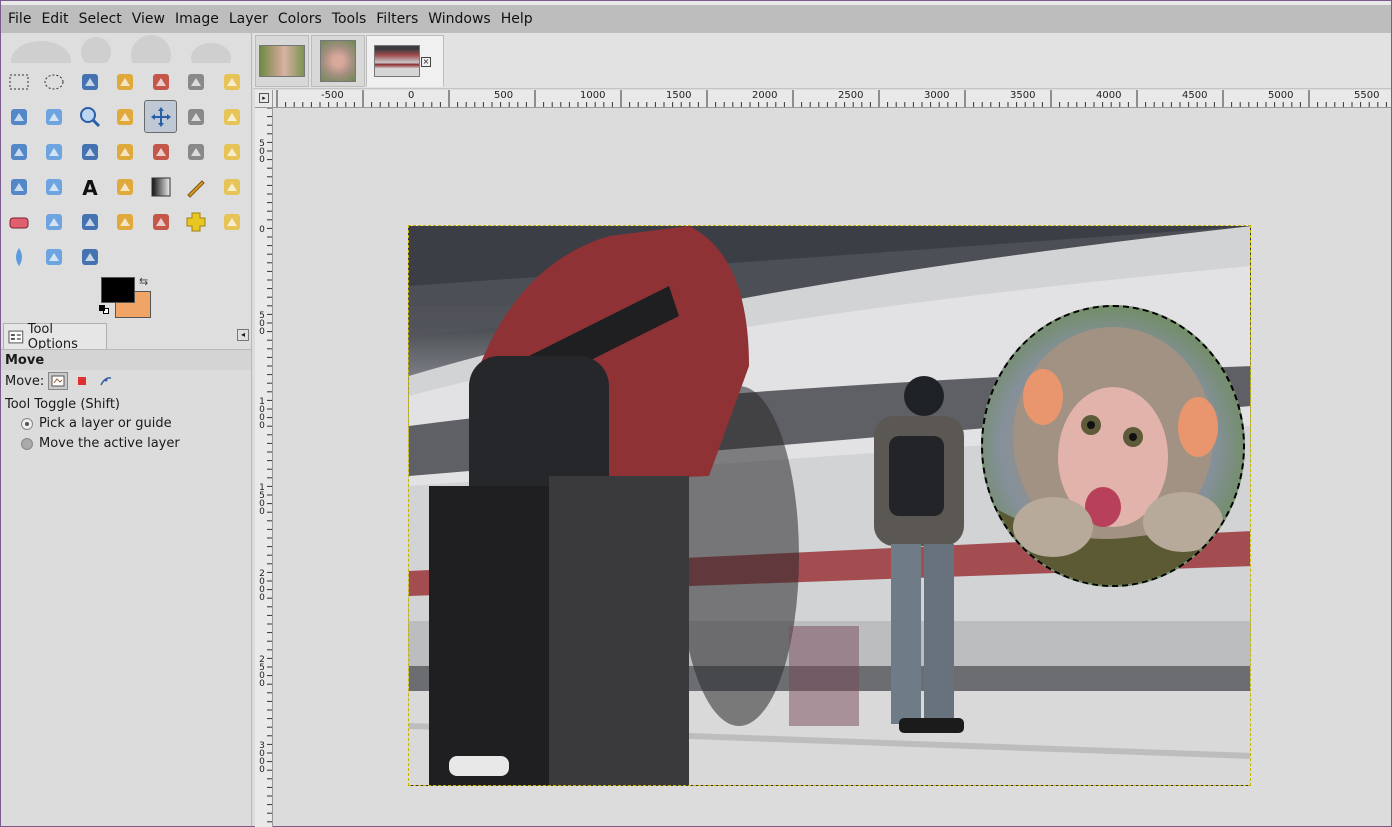 This screenshot has height=827, width=1392. What do you see at coordinates (1113, 456) in the screenshot?
I see `monkey-photo` at bounding box center [1113, 456].